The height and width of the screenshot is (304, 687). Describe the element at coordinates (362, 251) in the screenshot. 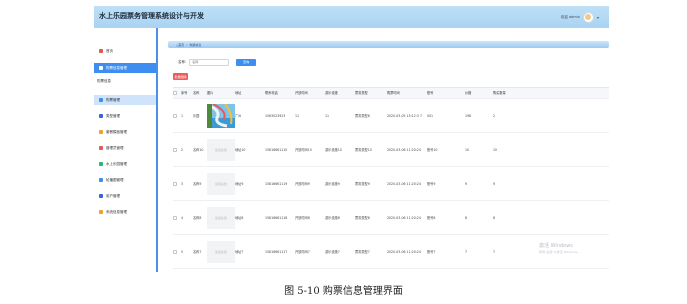

I see `cell-type: 票务类型7` at that location.